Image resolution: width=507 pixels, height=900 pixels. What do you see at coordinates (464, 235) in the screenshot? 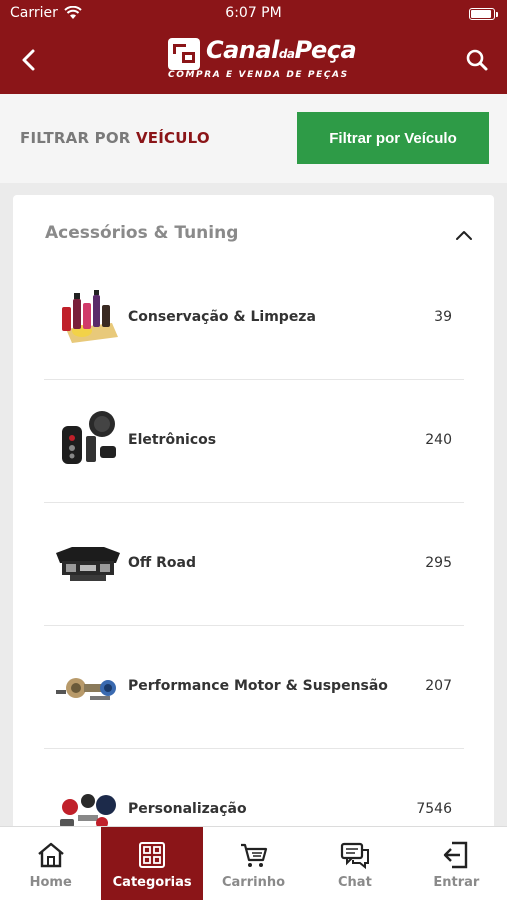
I see `chevron-up-icon` at bounding box center [464, 235].